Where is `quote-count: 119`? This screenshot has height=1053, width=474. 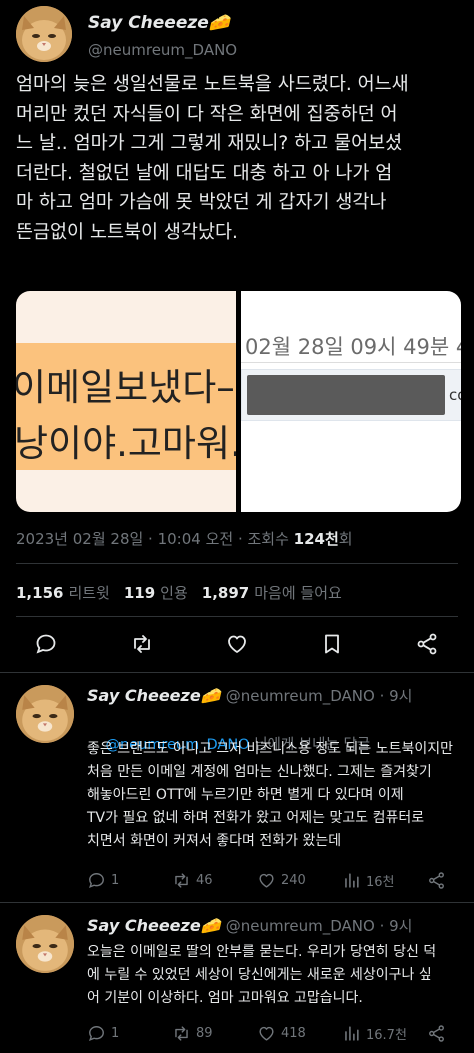
quote-count: 119 is located at coordinates (139, 593).